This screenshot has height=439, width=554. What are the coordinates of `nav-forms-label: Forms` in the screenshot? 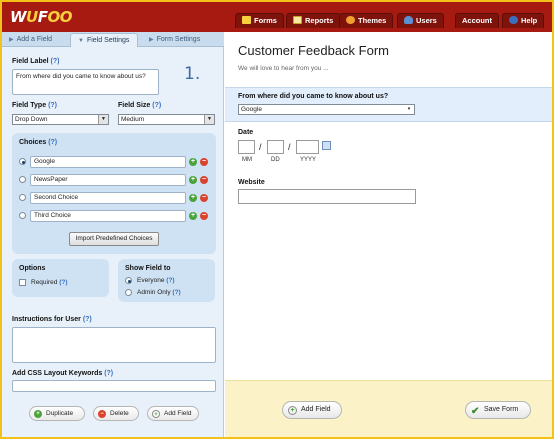 It's located at (265, 20).